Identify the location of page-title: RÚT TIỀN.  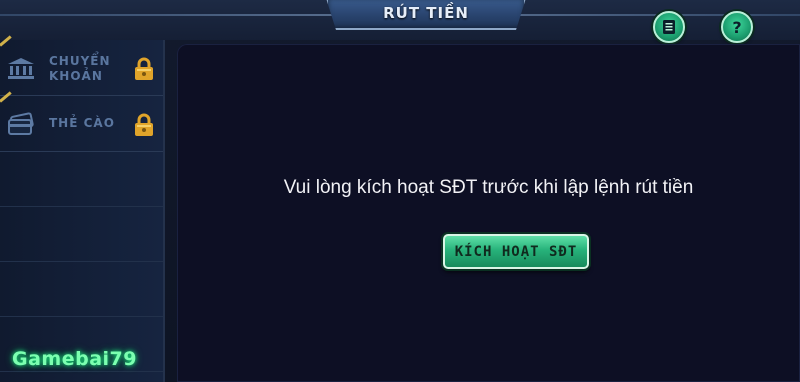
(426, 13).